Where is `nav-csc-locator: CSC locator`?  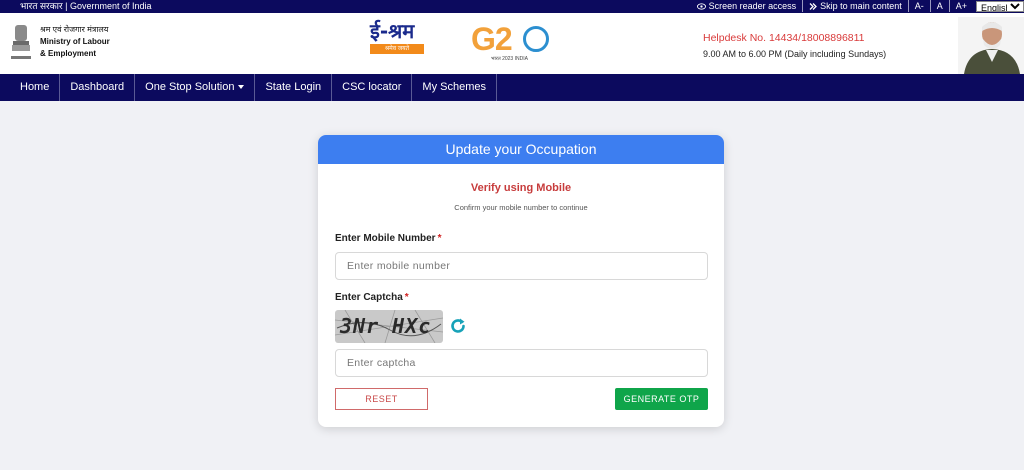
nav-csc-locator: CSC locator is located at coordinates (372, 87).